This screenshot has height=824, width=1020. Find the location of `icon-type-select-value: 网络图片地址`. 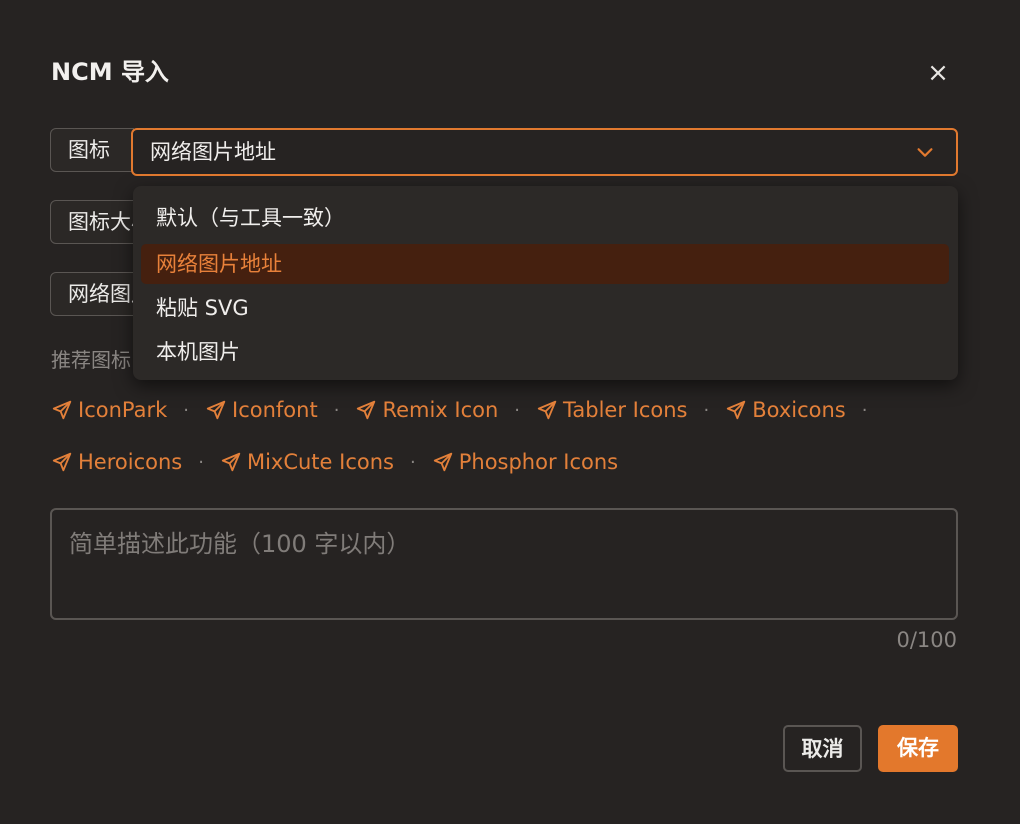

icon-type-select-value: 网络图片地址 is located at coordinates (213, 152).